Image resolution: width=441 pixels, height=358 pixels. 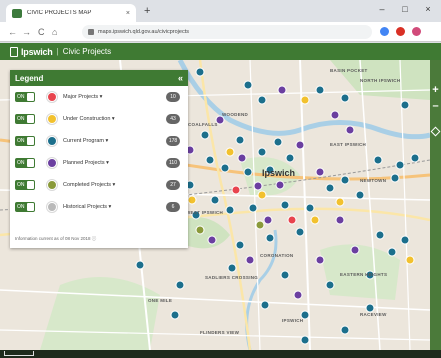 I want to click on legend-item-current-program: ON Current Program ▾ 178, so click(x=99, y=141).